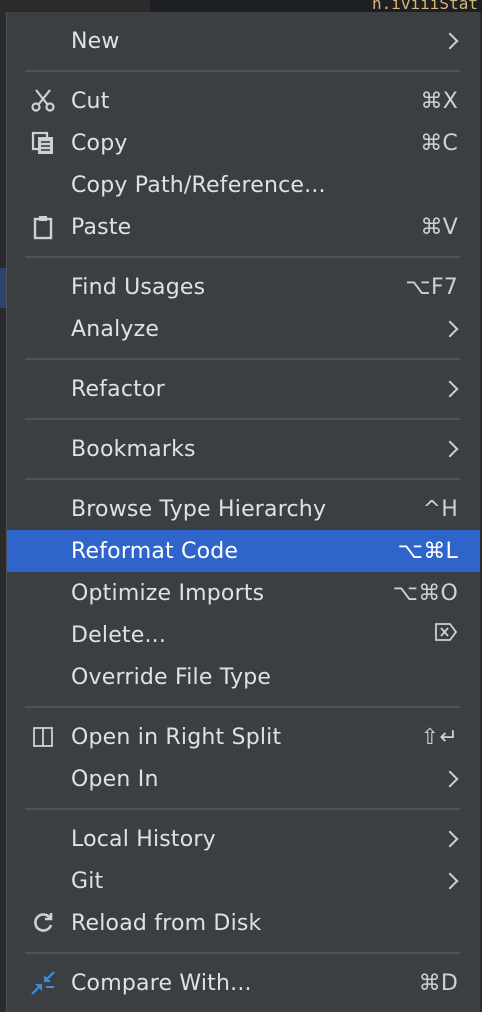 This screenshot has height=1012, width=482. What do you see at coordinates (176, 737) in the screenshot?
I see `menu-item-label: Open in Right Split` at bounding box center [176, 737].